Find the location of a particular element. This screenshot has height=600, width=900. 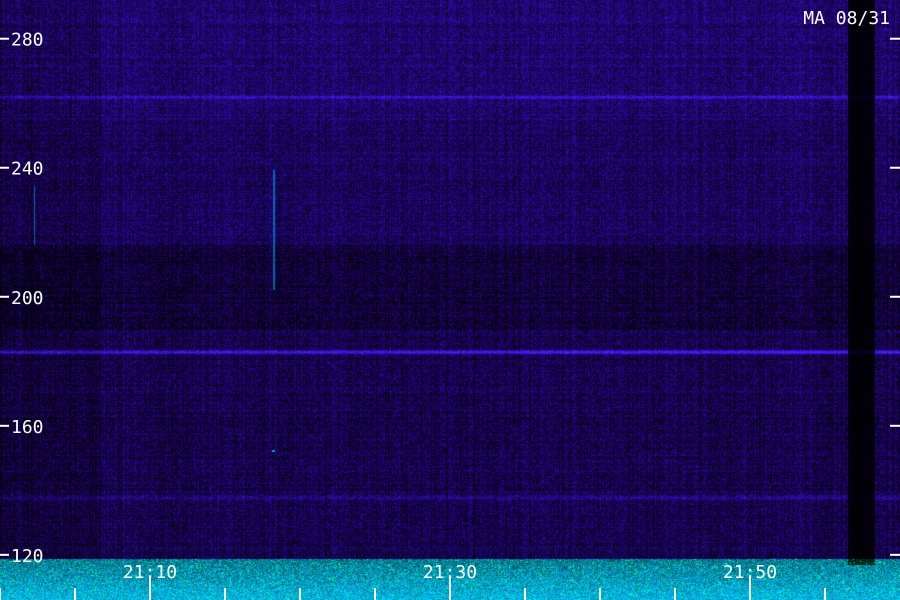

station-date-label: MA 08/31 is located at coordinates (846, 18).